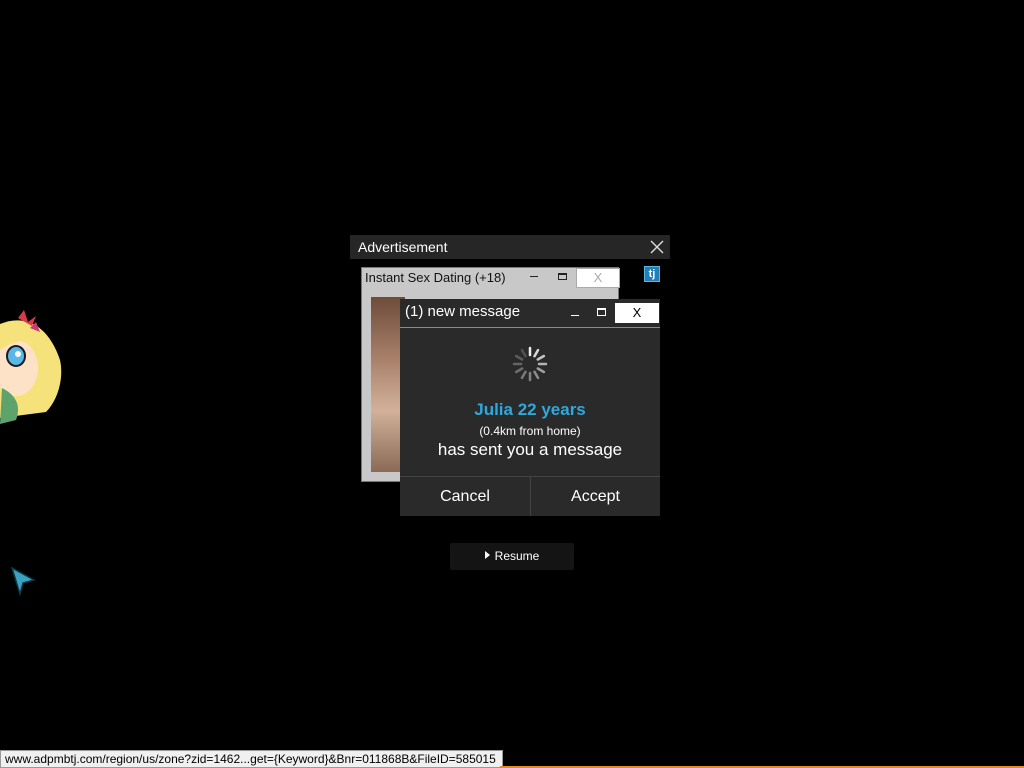 The image size is (1024, 768). Describe the element at coordinates (435, 277) in the screenshot. I see `dating-popup-title: Instant Sex Dating (+18)` at that location.